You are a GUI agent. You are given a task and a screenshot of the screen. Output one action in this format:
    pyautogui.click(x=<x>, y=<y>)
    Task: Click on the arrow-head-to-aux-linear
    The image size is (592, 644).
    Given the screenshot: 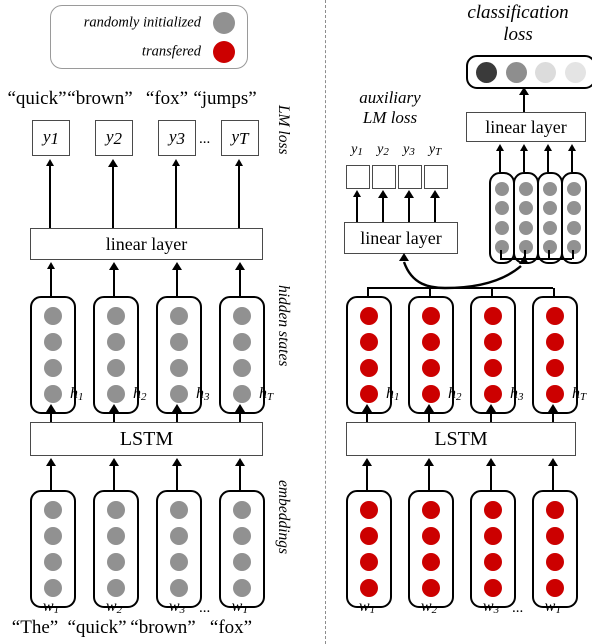 What is the action you would take?
    pyautogui.click(x=404, y=257)
    